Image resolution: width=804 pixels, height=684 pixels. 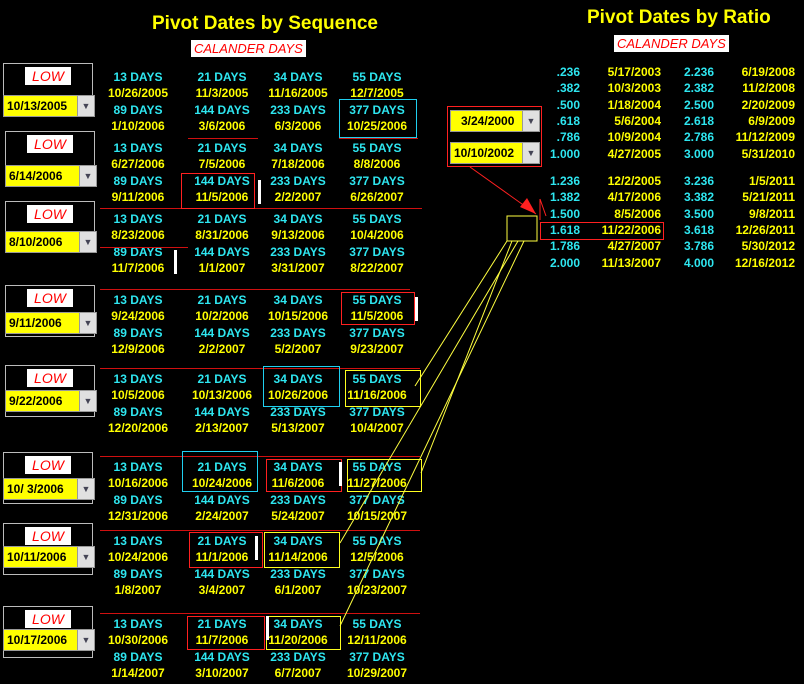 What do you see at coordinates (528, 206) in the screenshot?
I see `arrow-head` at bounding box center [528, 206].